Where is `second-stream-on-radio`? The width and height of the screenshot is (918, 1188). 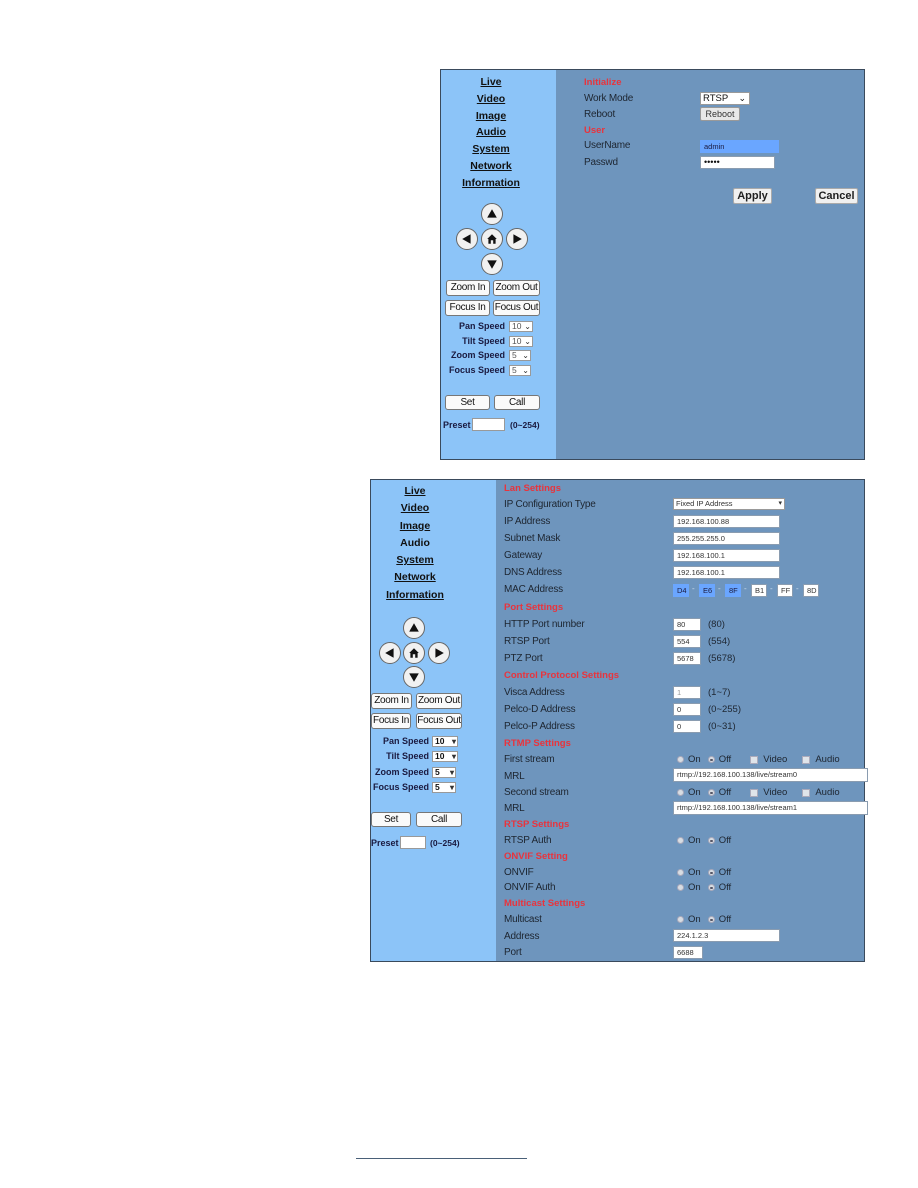
second-stream-on-radio is located at coordinates (680, 792).